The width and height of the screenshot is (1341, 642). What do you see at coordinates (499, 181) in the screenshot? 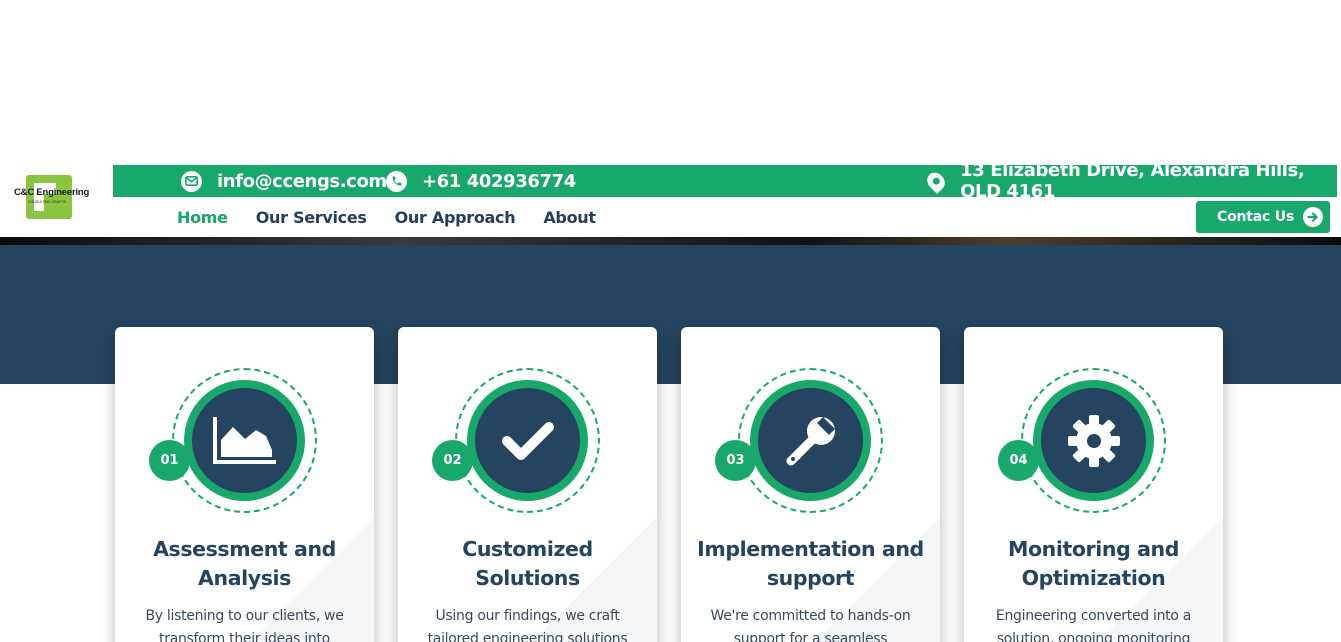
I see `phone-text: +61 402936774` at bounding box center [499, 181].